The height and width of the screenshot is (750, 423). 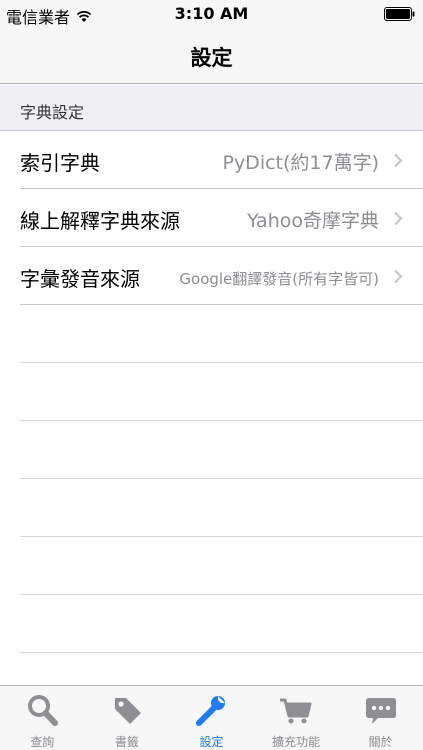 I want to click on row-value: PyDict(約17萬字), so click(x=300, y=163).